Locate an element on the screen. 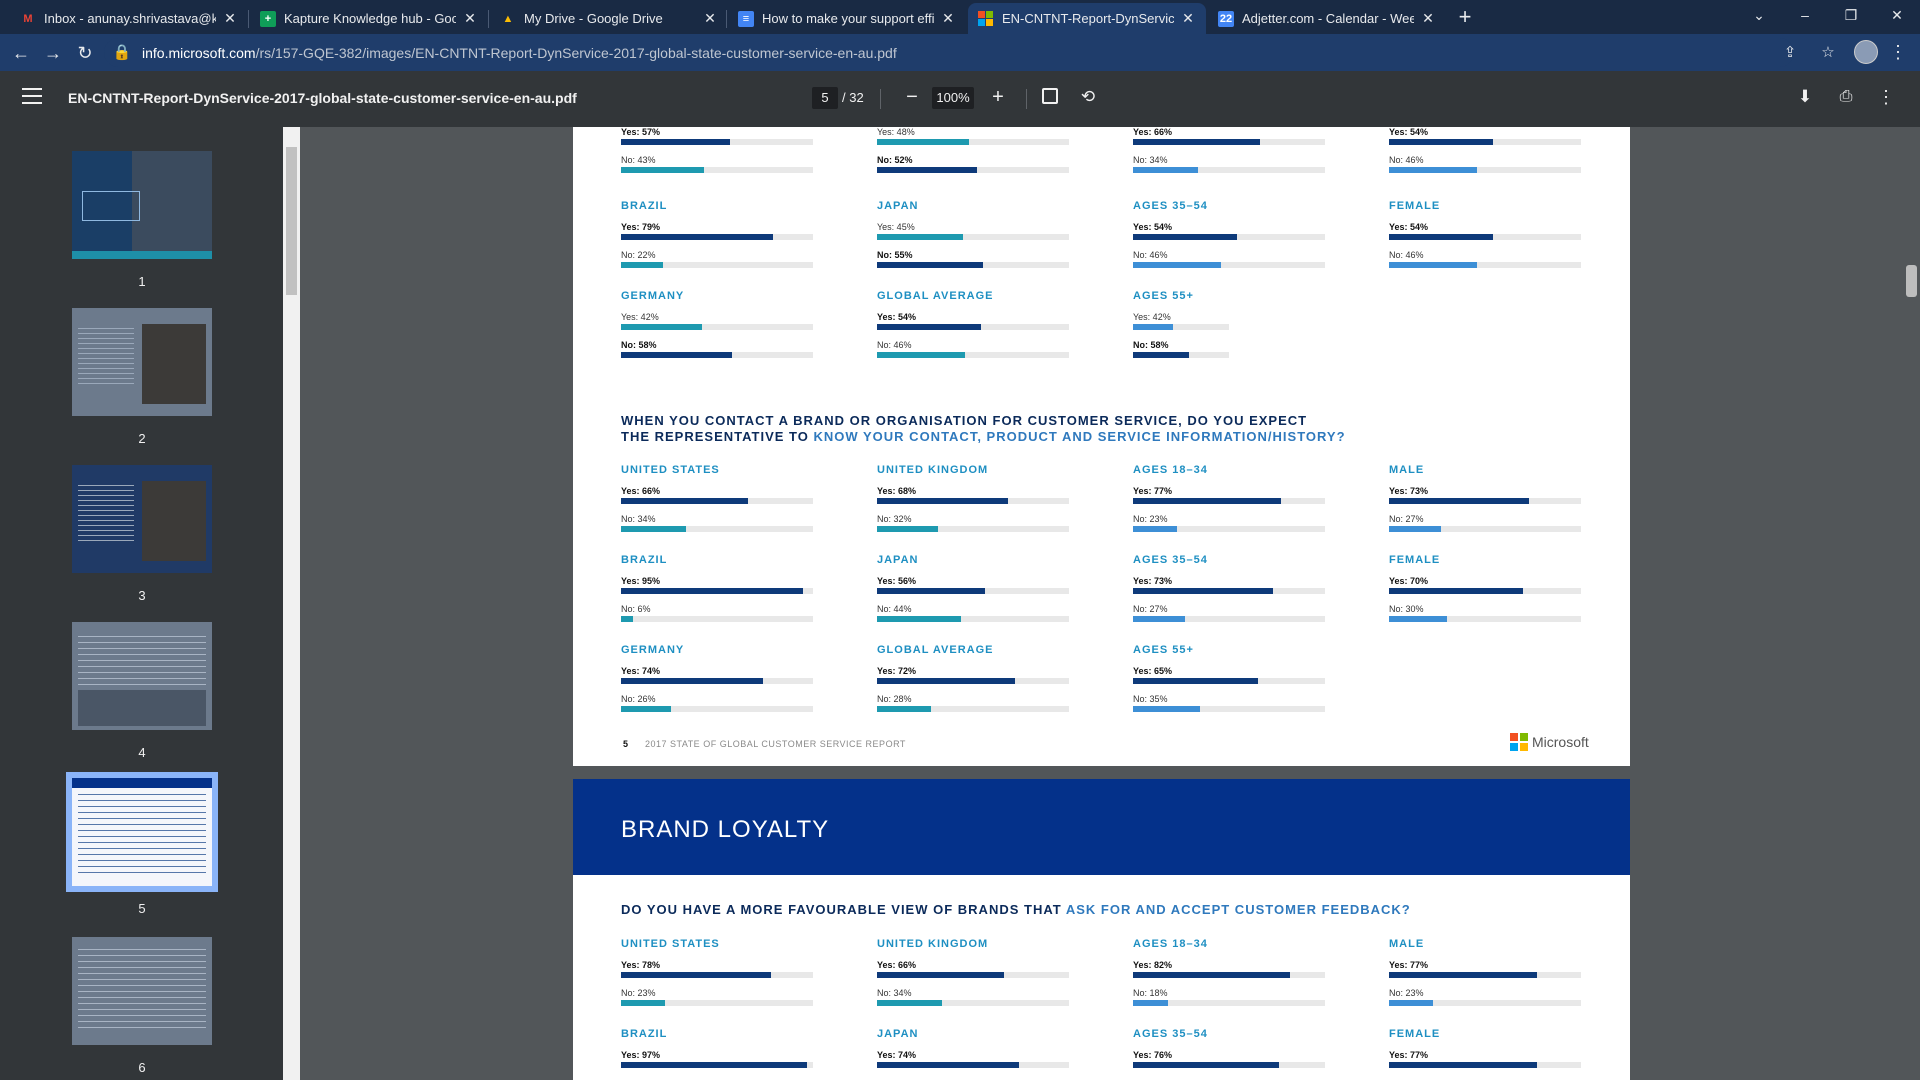 The width and height of the screenshot is (1920, 1080). no-value-label: No: 18% is located at coordinates (1150, 993).